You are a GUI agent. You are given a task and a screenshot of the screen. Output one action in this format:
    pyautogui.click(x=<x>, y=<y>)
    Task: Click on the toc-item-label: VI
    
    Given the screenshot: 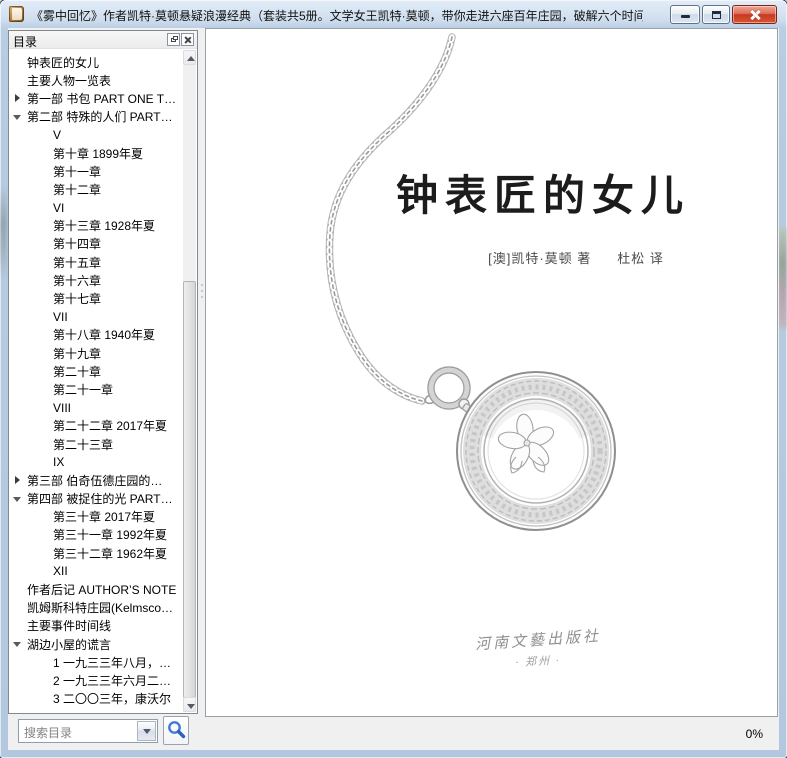 What is the action you would take?
    pyautogui.click(x=59, y=207)
    